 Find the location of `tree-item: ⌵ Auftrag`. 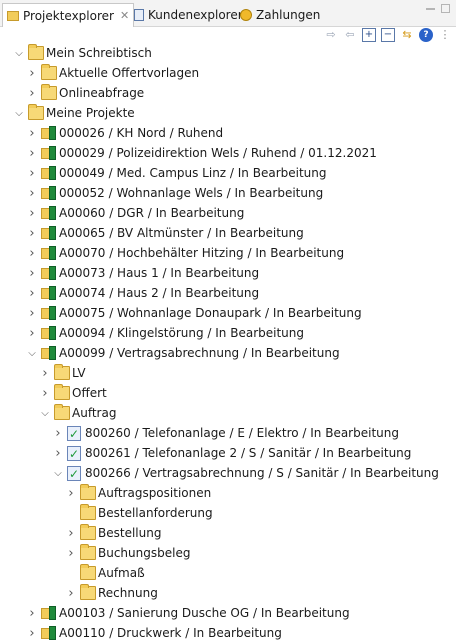

tree-item: ⌵ Auftrag is located at coordinates (228, 413).